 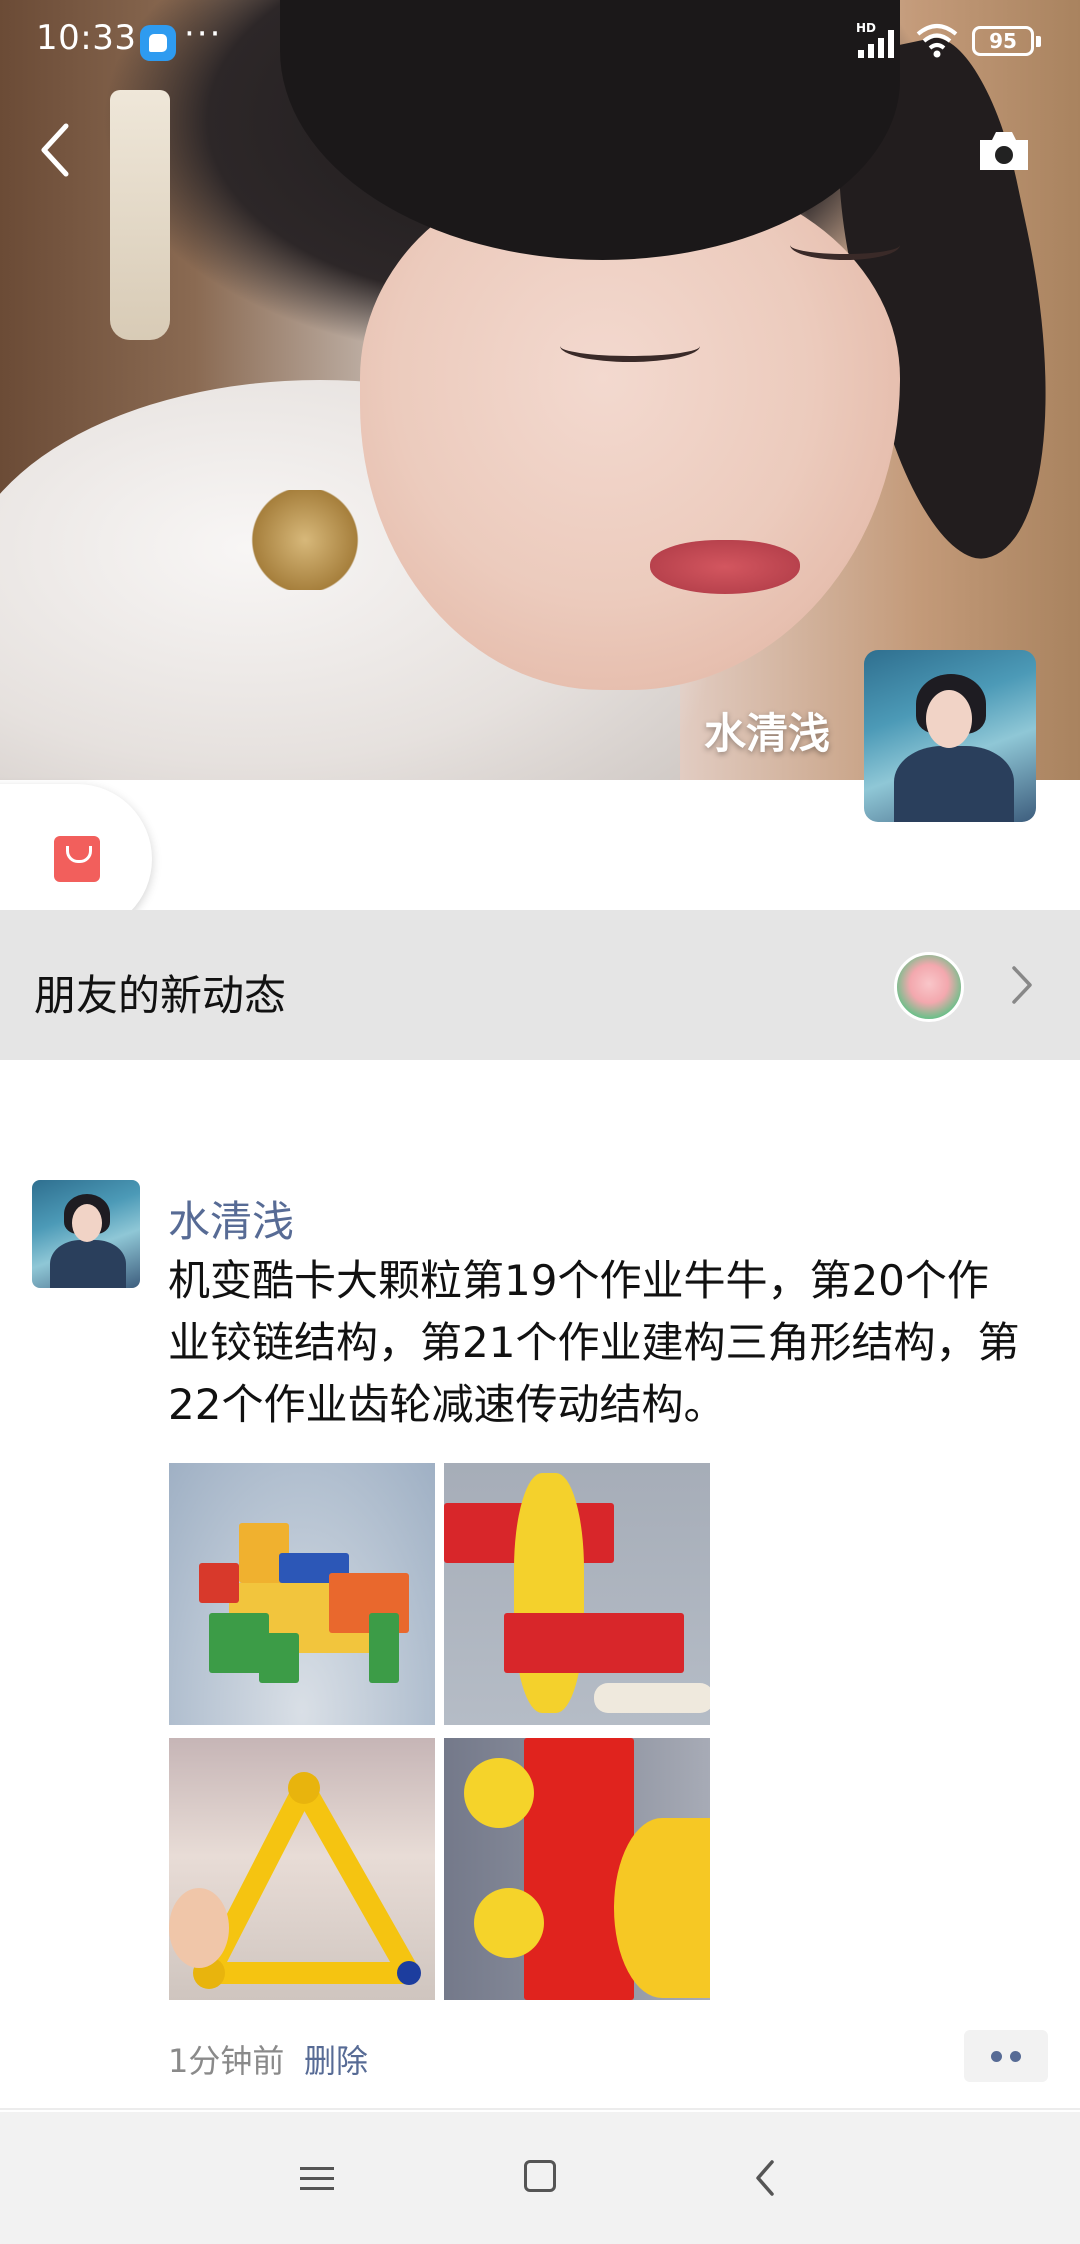 I want to click on cover-earring, so click(x=305, y=540).